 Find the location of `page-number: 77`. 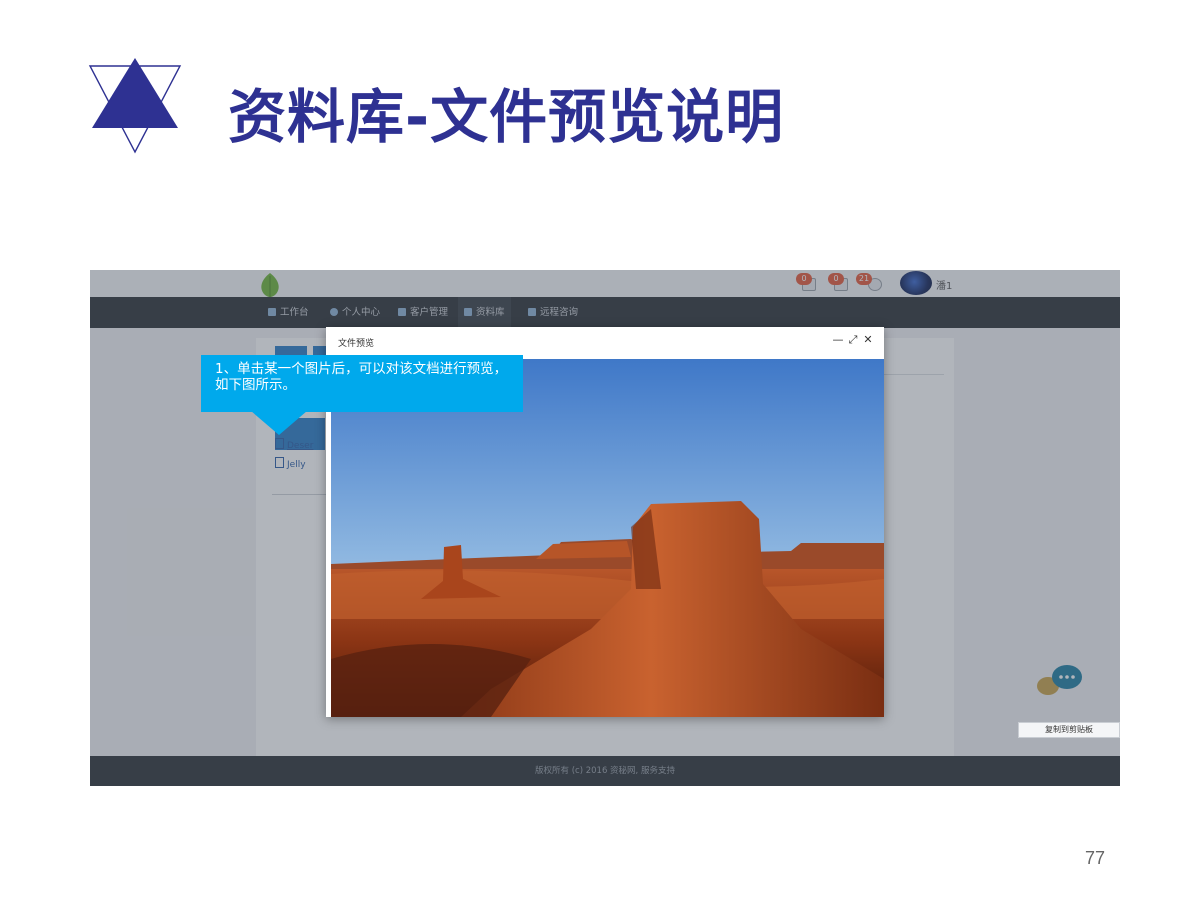

page-number: 77 is located at coordinates (1094, 858).